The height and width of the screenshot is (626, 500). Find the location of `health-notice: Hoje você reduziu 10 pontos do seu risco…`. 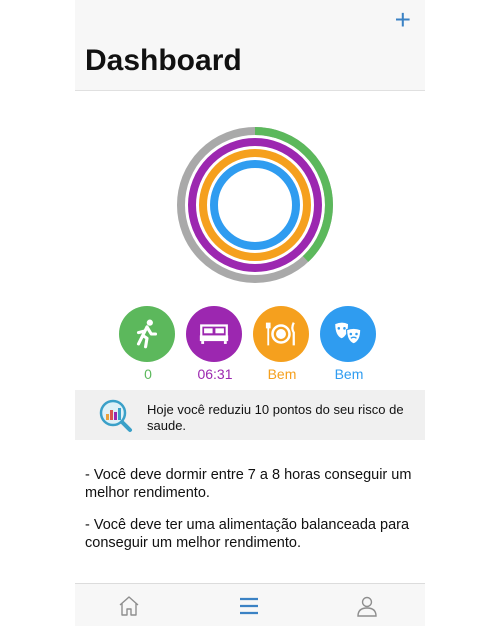

health-notice: Hoje você reduziu 10 pontos do seu risco… is located at coordinates (250, 415).